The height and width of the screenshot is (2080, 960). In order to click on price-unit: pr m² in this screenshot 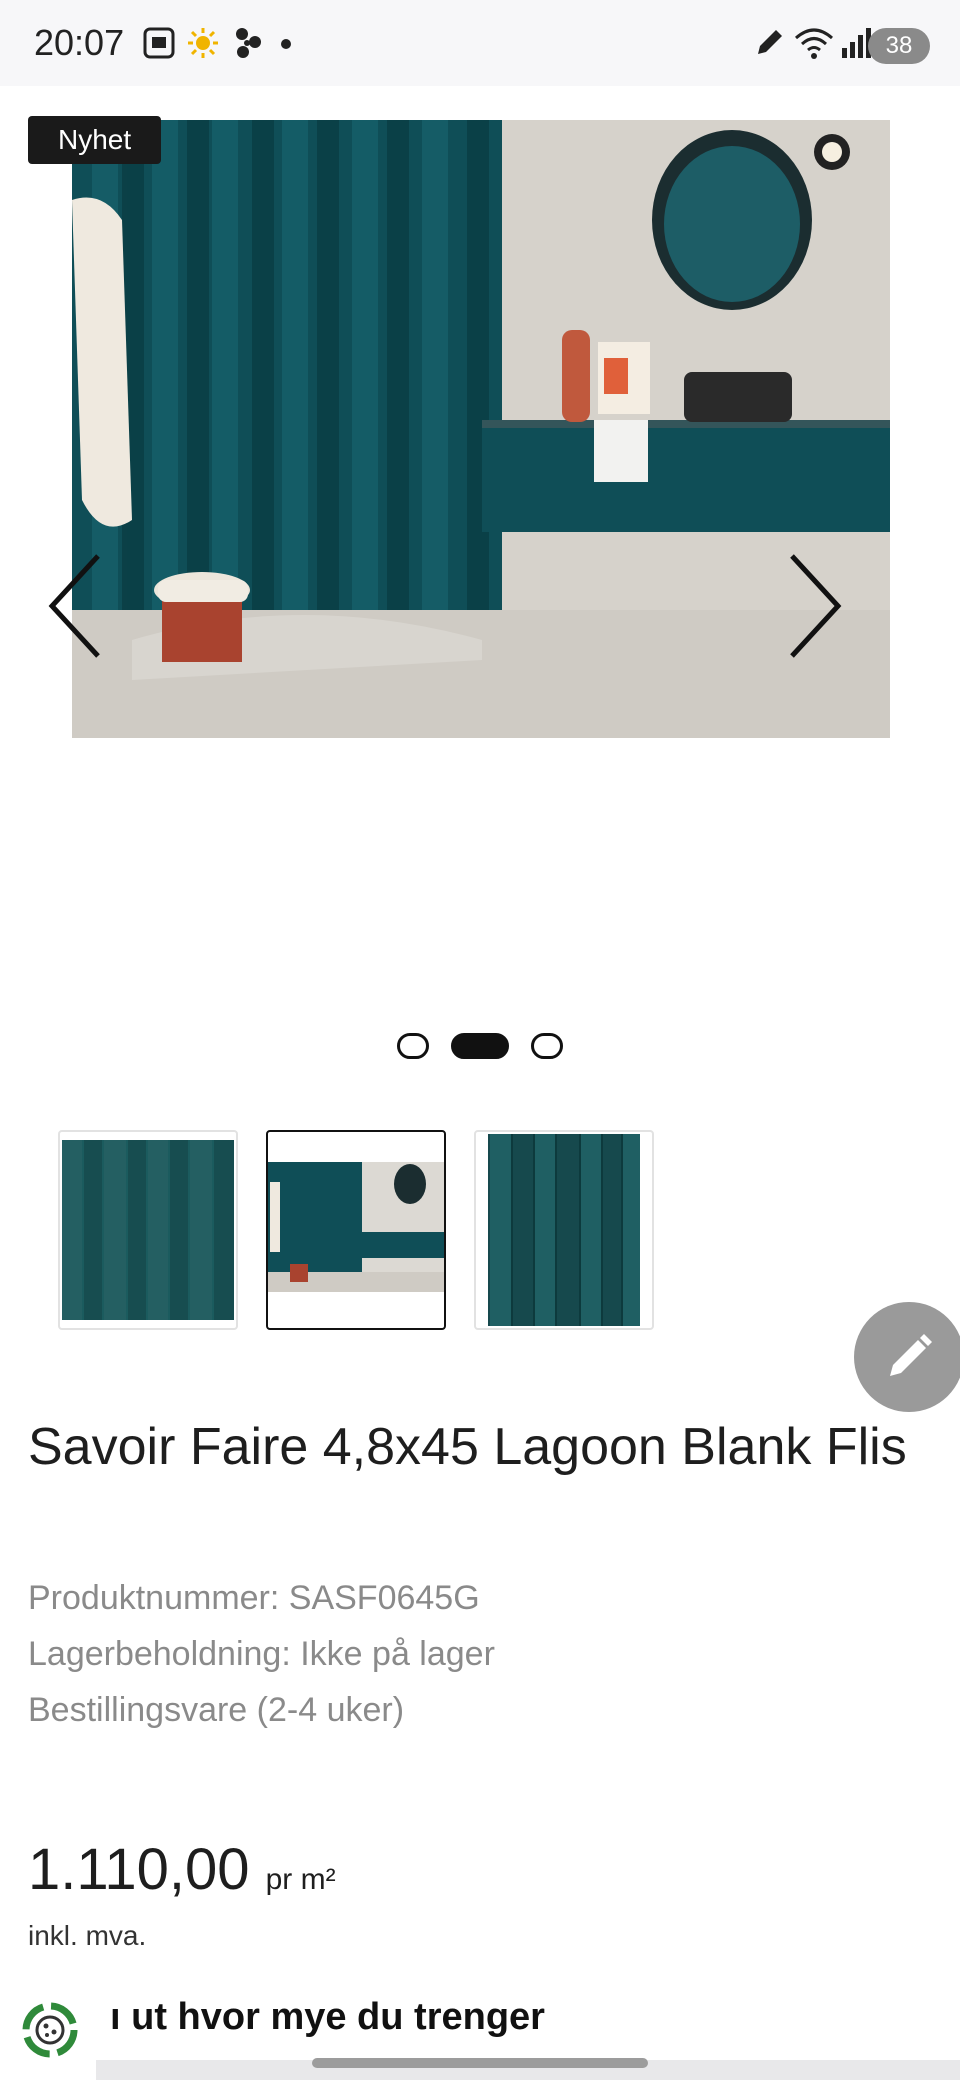, I will do `click(300, 1879)`.